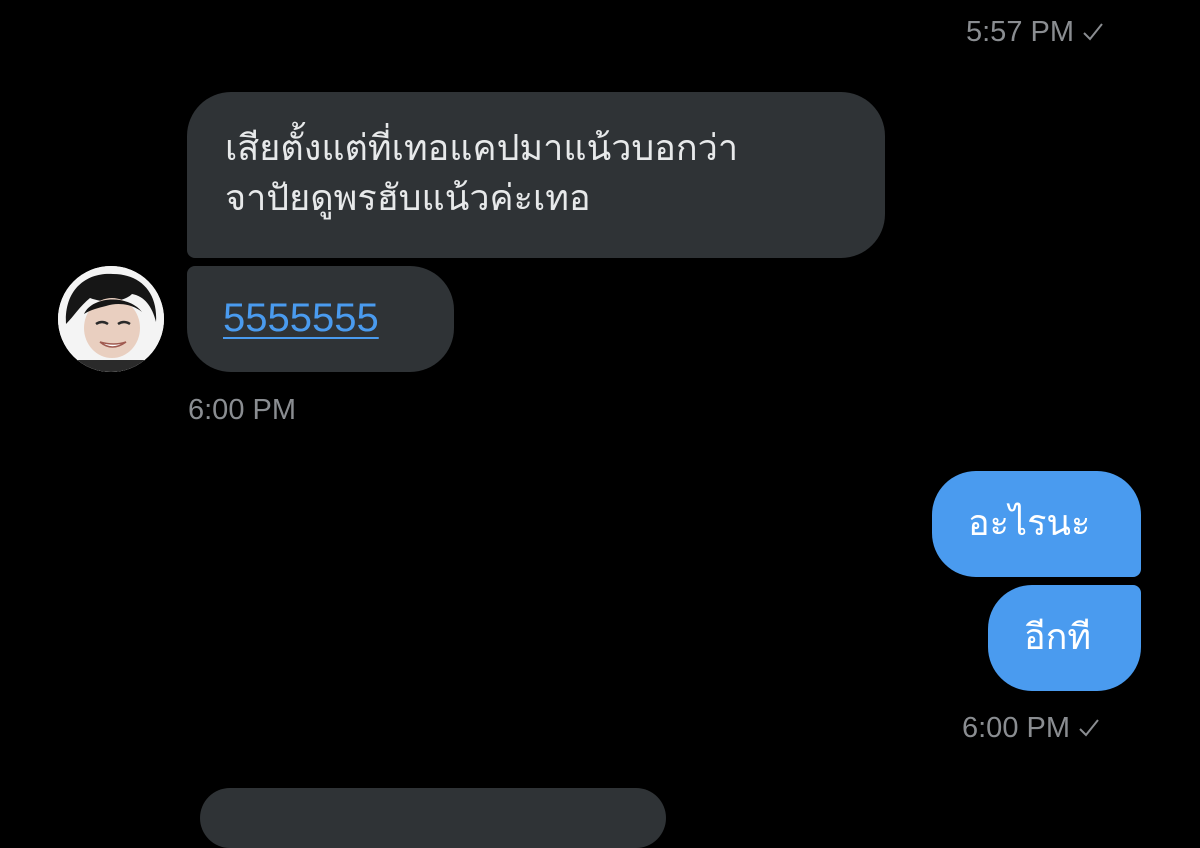 This screenshot has height=848, width=1200. What do you see at coordinates (1058, 637) in the screenshot?
I see `message-text: อีกที` at bounding box center [1058, 637].